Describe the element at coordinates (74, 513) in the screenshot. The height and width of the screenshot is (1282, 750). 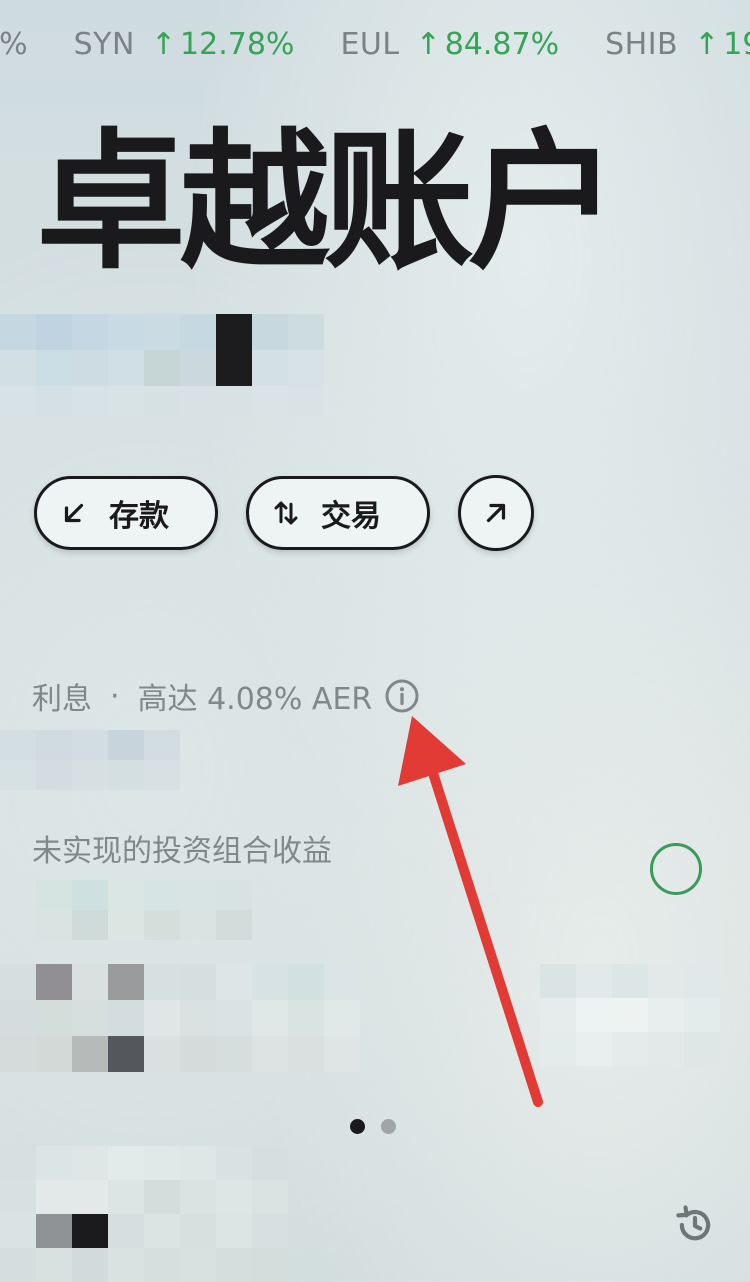
I see `arrow-down-left-icon` at that location.